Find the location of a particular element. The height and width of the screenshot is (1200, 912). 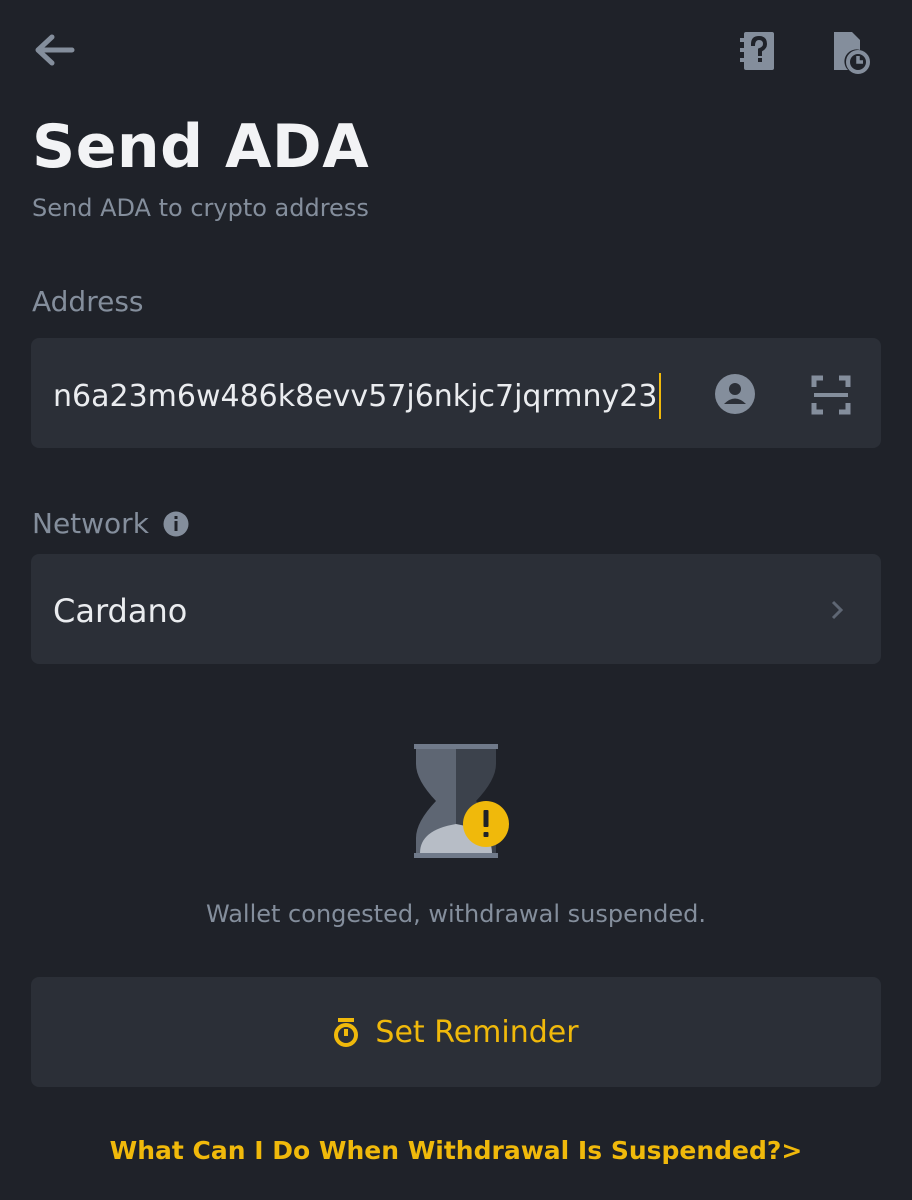

address-value-row: n6a23m6w486k8evv57j6nkjc7jqrmny23 is located at coordinates (357, 396).